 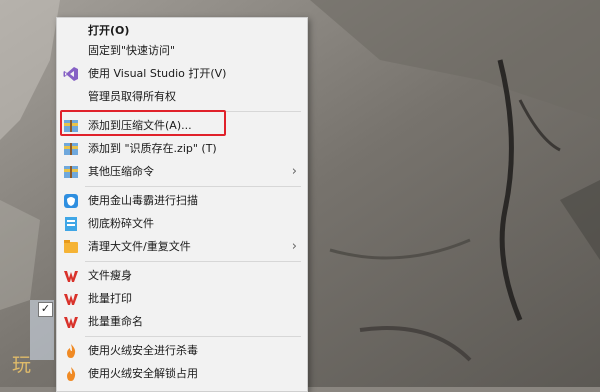 What do you see at coordinates (182, 172) in the screenshot?
I see `menu-item-other-compress-commands: 其他压缩命令 ›` at bounding box center [182, 172].